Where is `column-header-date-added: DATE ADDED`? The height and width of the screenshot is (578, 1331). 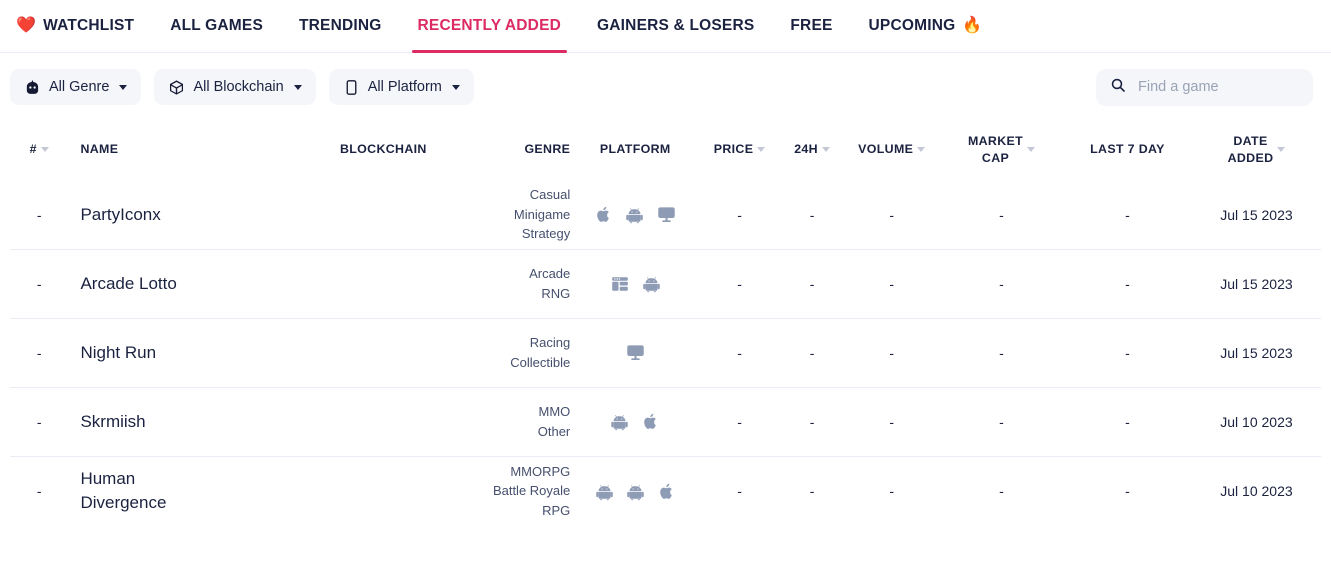
column-header-date-added: DATE ADDED is located at coordinates (1256, 150).